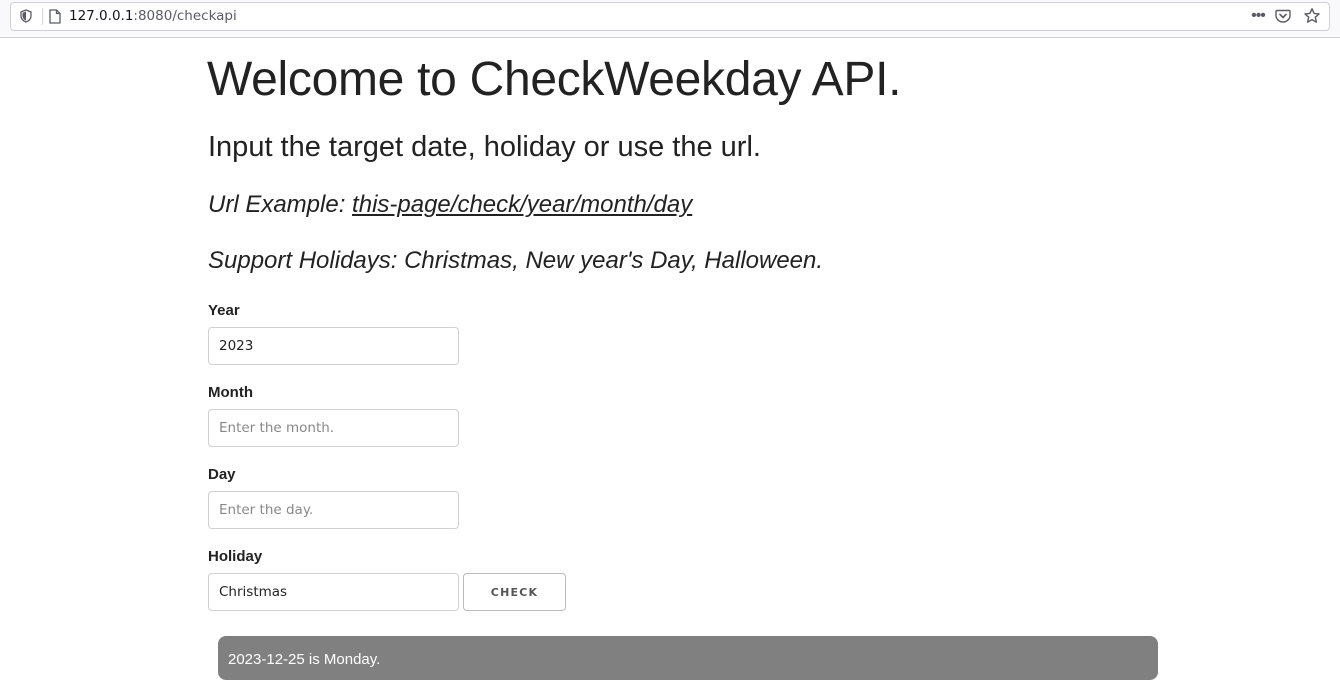  What do you see at coordinates (1283, 16) in the screenshot?
I see `pocket-icon` at bounding box center [1283, 16].